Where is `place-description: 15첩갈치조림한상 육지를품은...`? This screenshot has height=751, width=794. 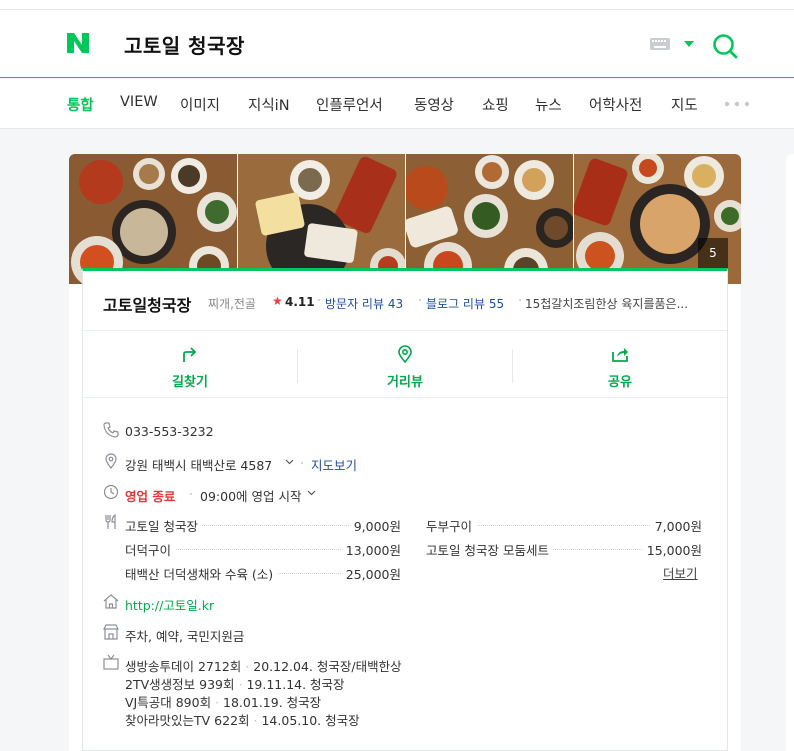 place-description: 15첩갈치조림한상 육지를품은... is located at coordinates (625, 303).